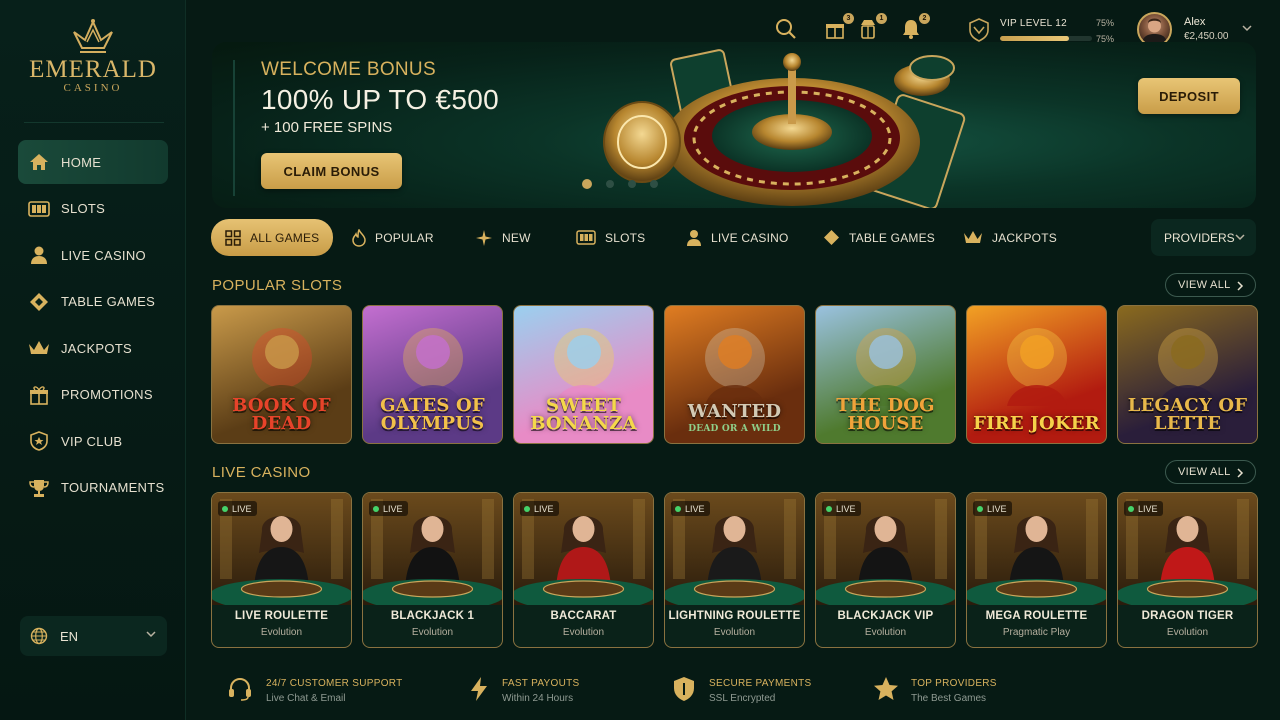  Describe the element at coordinates (1105, 23) in the screenshot. I see `vip-progress-percent: 75%` at that location.